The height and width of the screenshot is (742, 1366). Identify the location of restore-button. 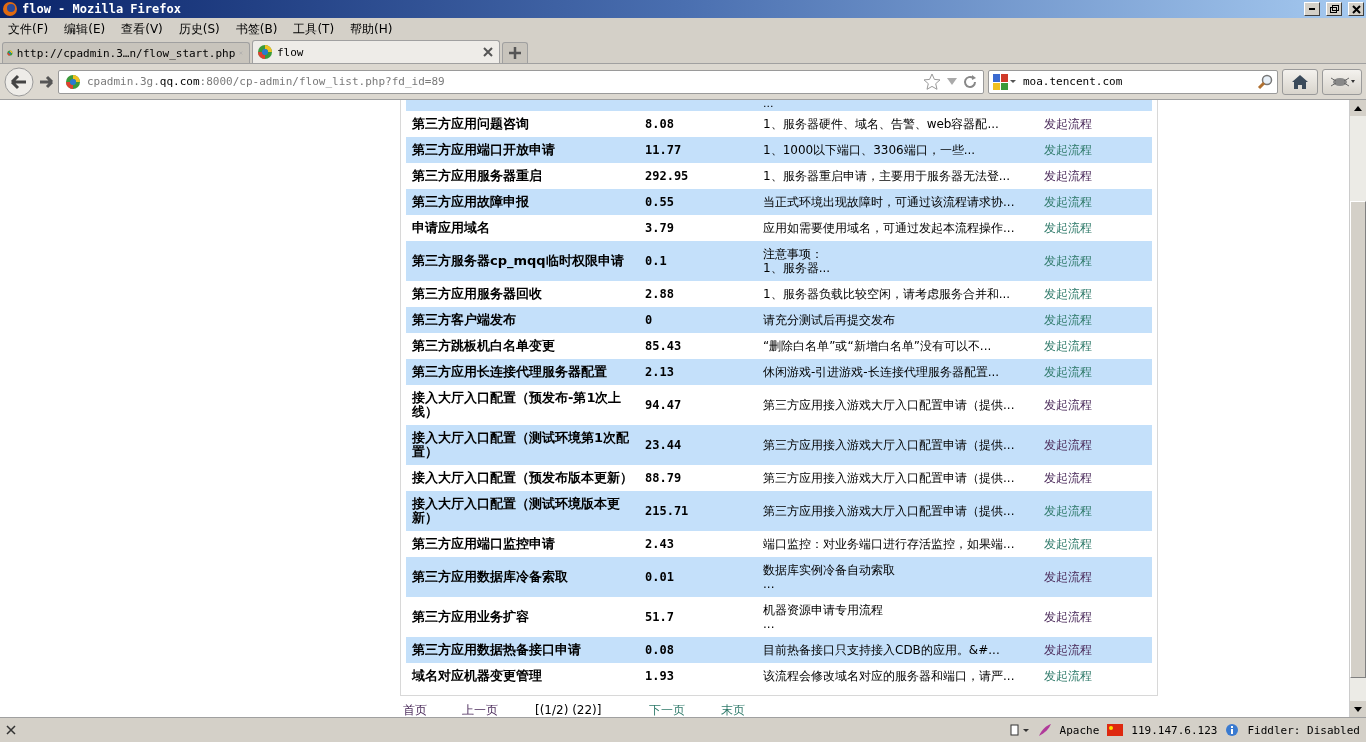
(1334, 9).